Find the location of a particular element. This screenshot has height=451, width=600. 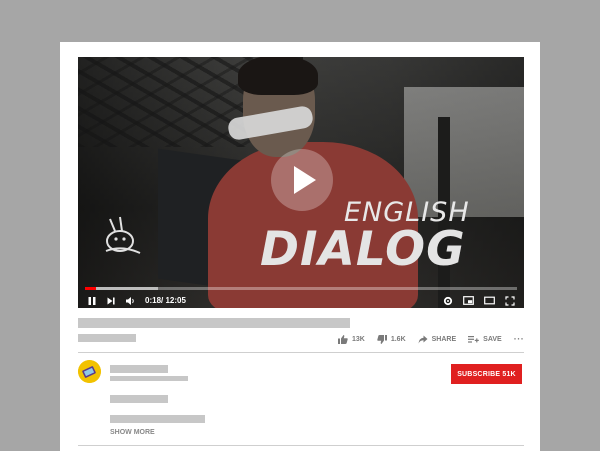

progress-buffered is located at coordinates (122, 288).